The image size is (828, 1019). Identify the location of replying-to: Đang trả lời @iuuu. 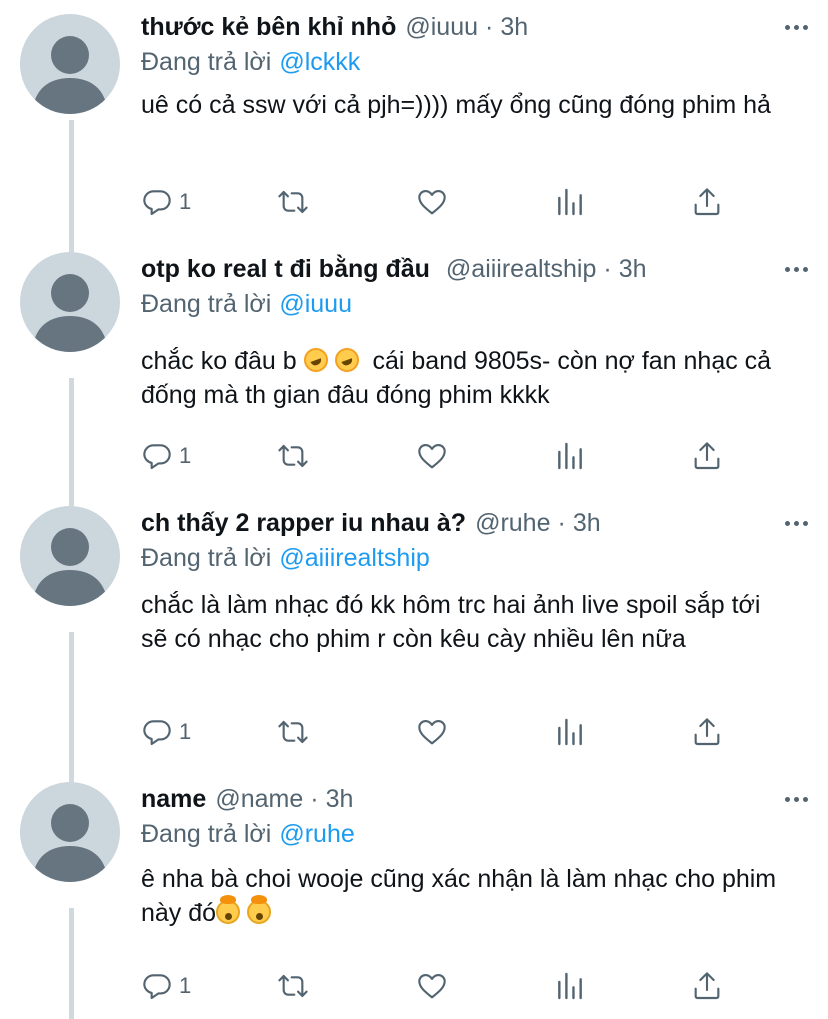
(474, 304).